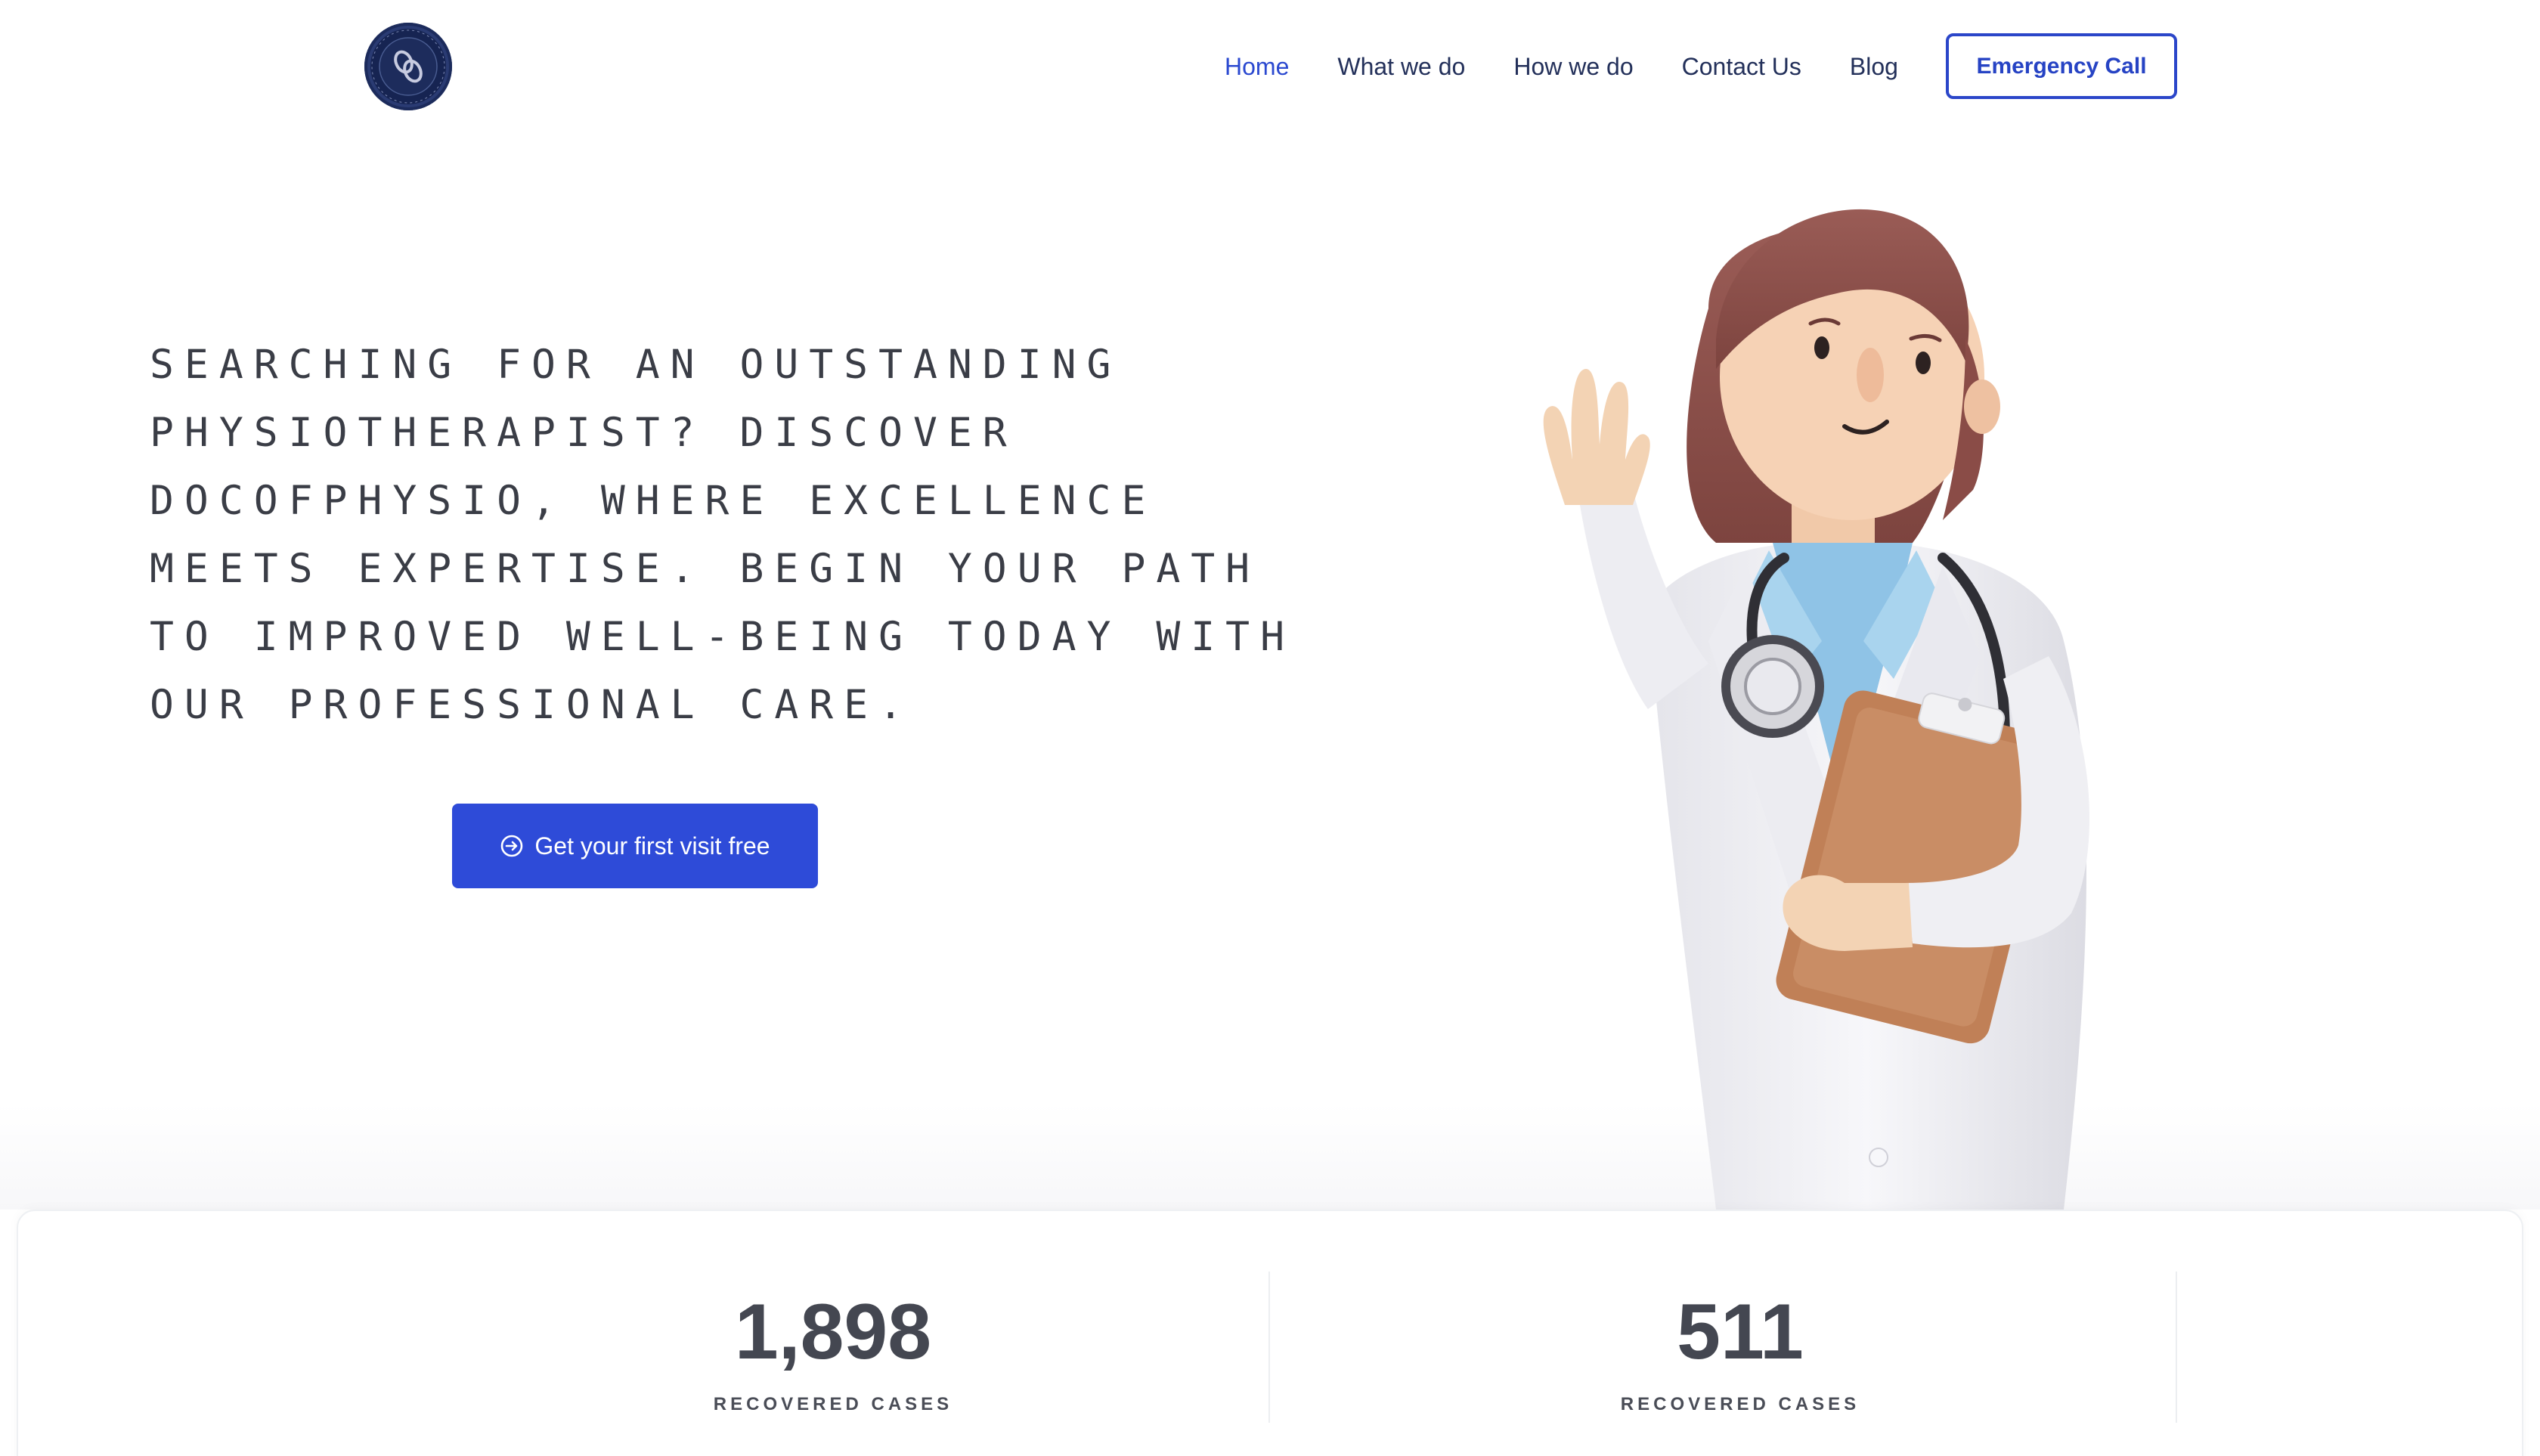  Describe the element at coordinates (512, 846) in the screenshot. I see `arrow-circle-right-icon` at that location.